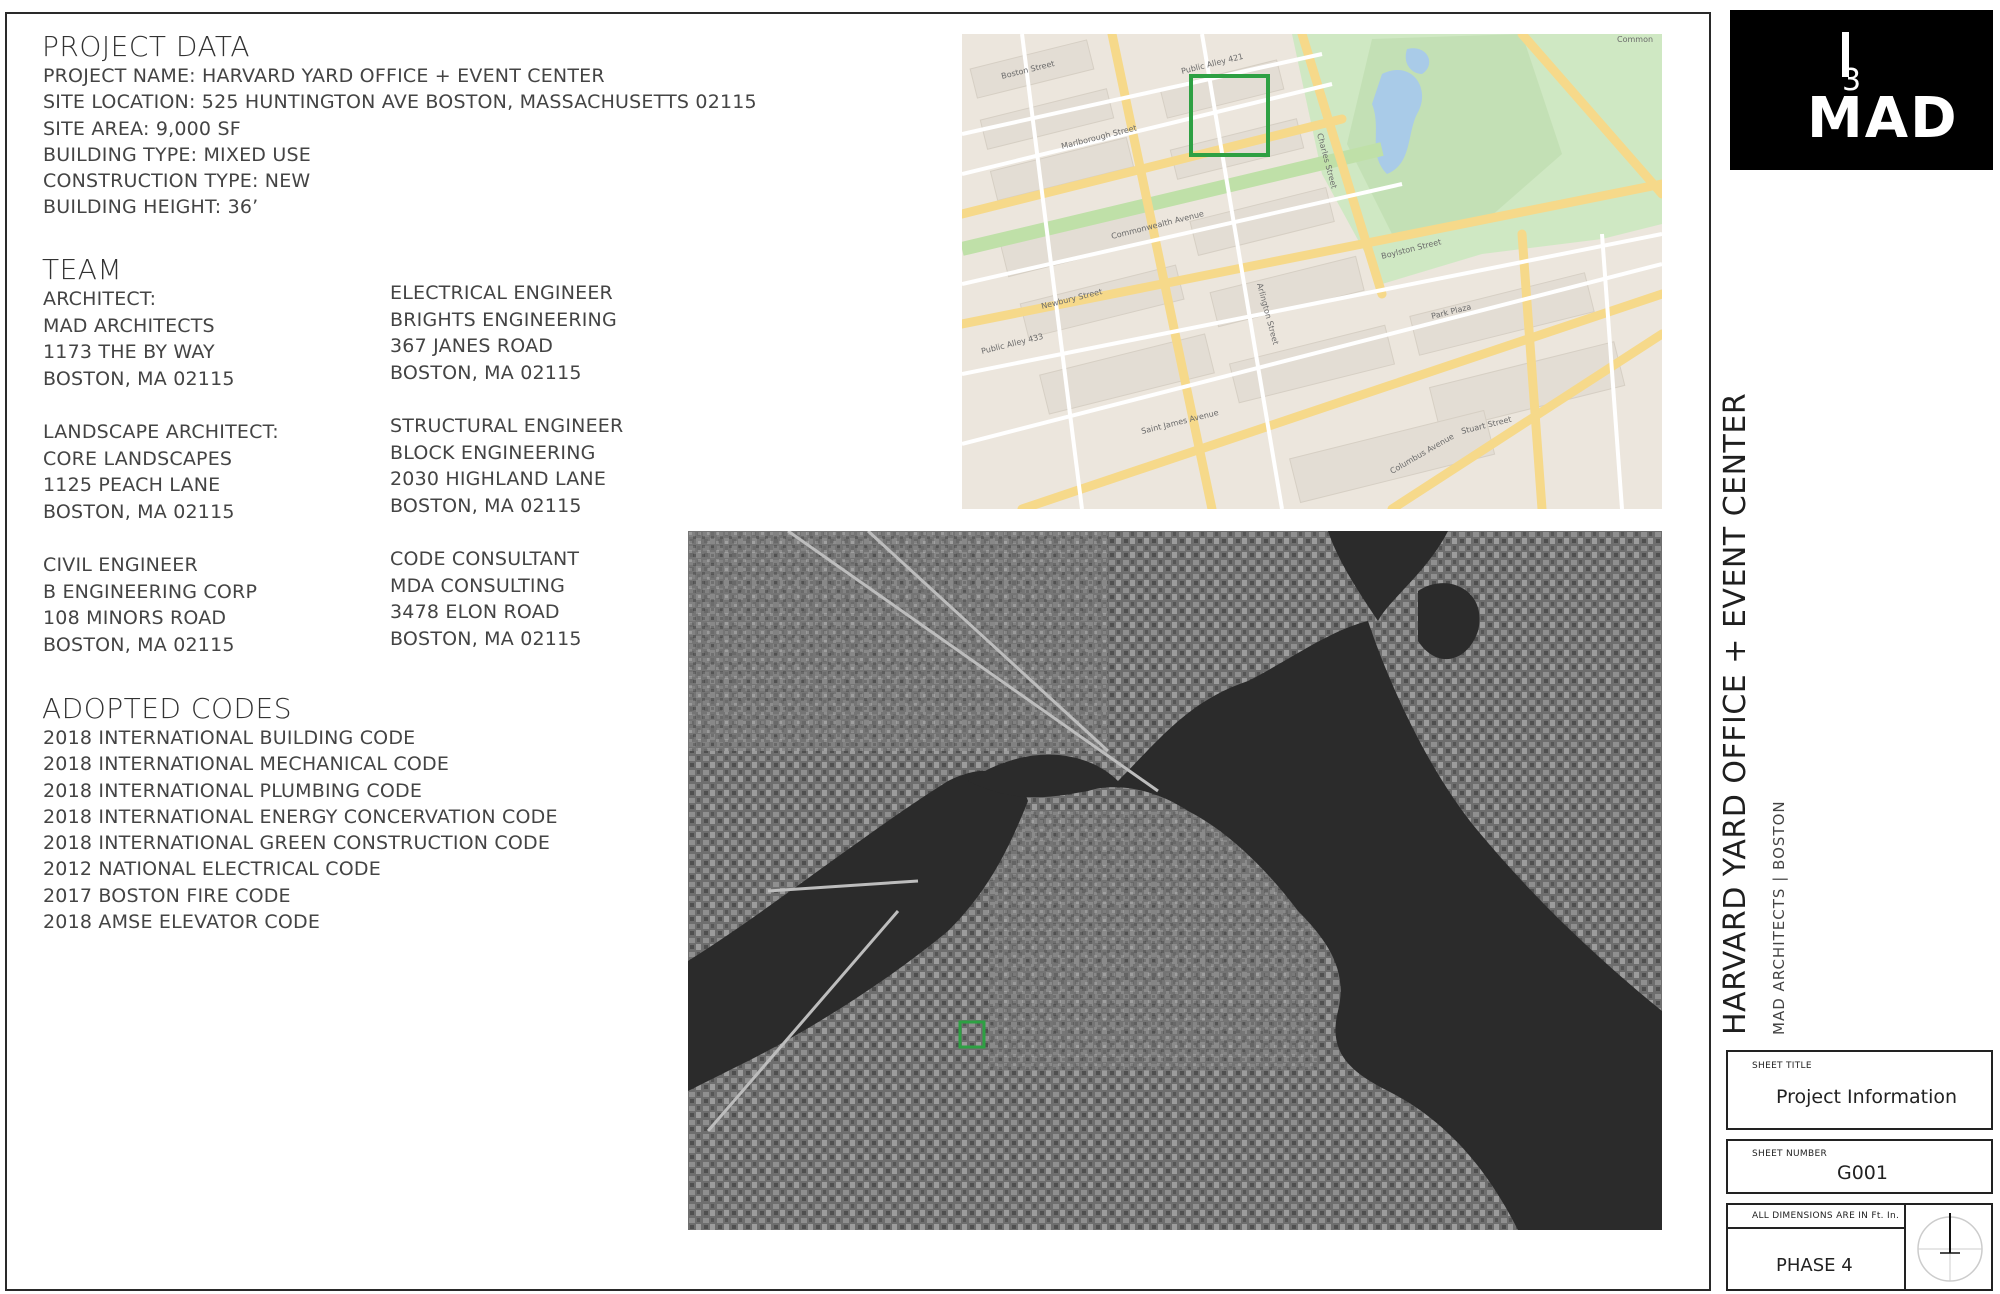 The image size is (2000, 1294). Describe the element at coordinates (233, 790) in the screenshot. I see `code-item: 2018 INTERNATIONAL PLUMBING CODE` at that location.